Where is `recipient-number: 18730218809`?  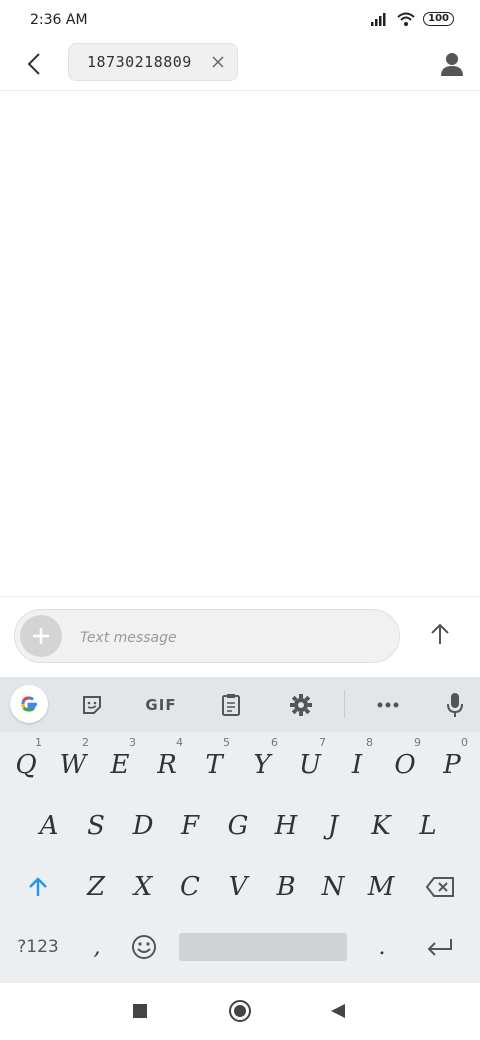 recipient-number: 18730218809 is located at coordinates (139, 62).